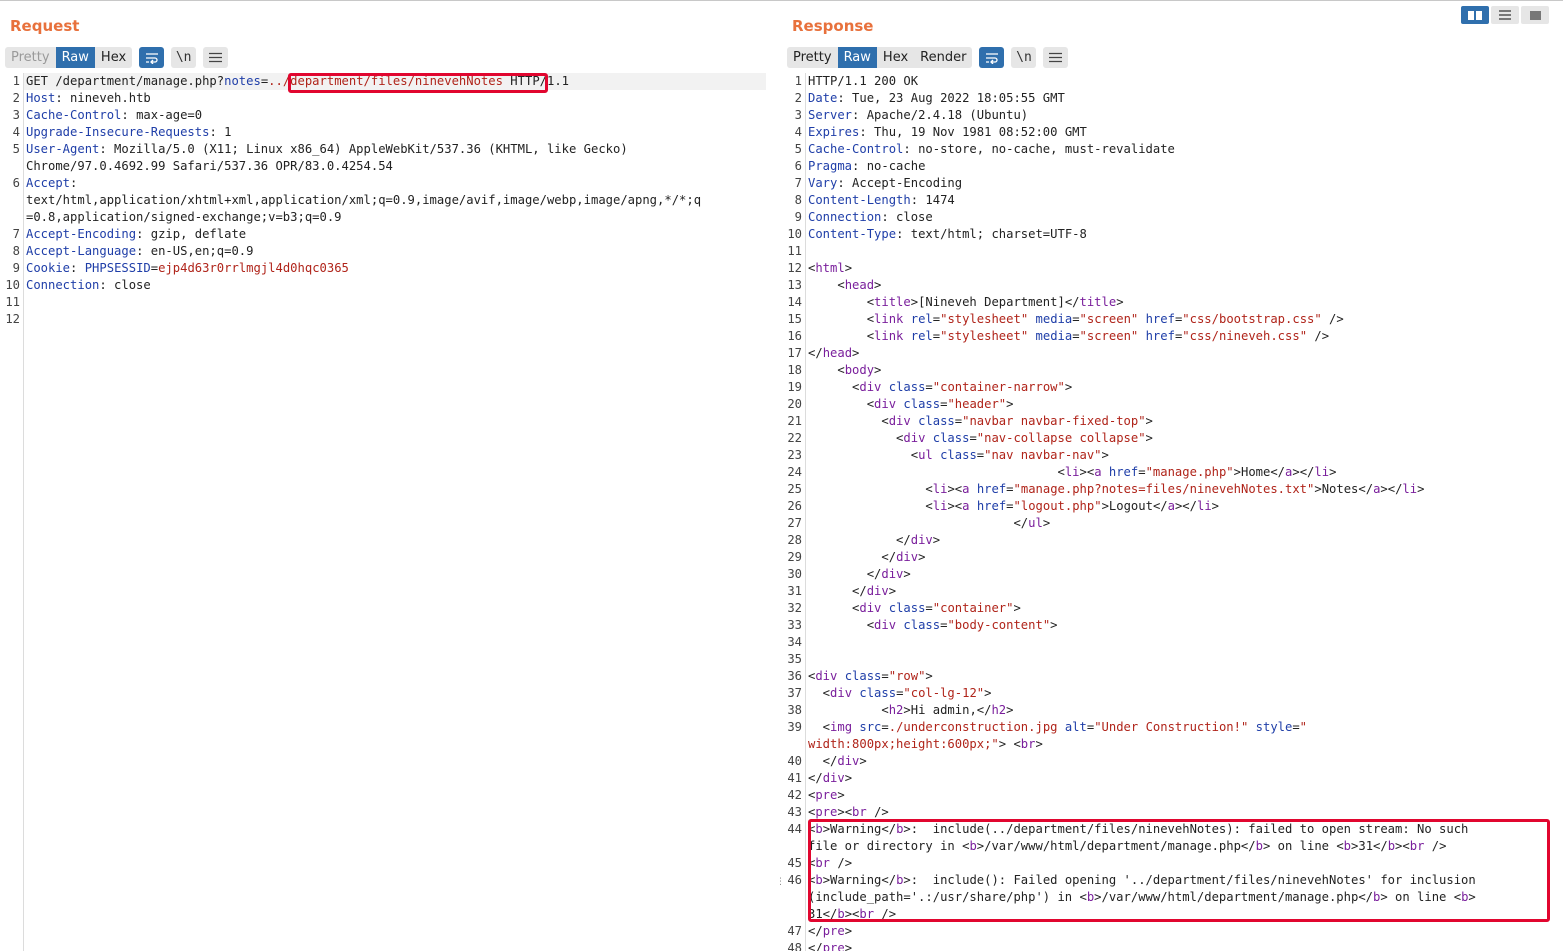 This screenshot has height=951, width=1563. Describe the element at coordinates (1072, 472) in the screenshot. I see `code-line: <li><a href="manage.php">Home</a></li>` at that location.